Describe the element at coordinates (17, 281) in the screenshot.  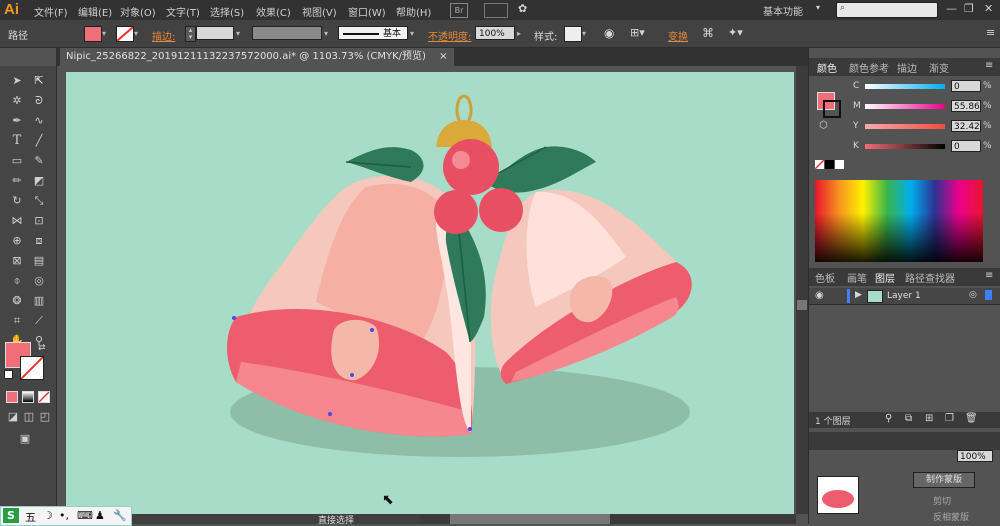
I see `eyedropper-tool-icon: ⌽` at that location.